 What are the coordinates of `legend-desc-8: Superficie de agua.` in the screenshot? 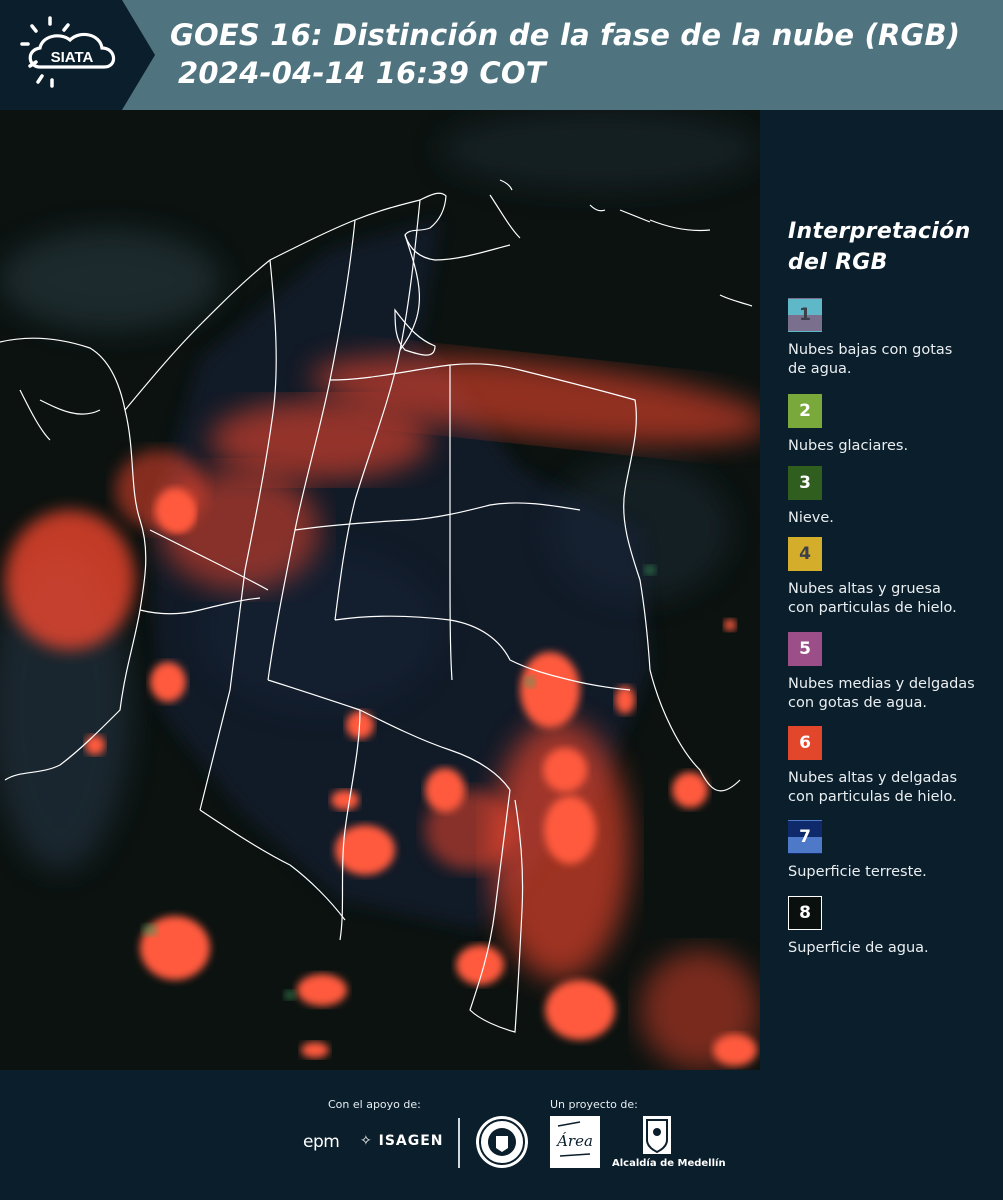 It's located at (890, 948).